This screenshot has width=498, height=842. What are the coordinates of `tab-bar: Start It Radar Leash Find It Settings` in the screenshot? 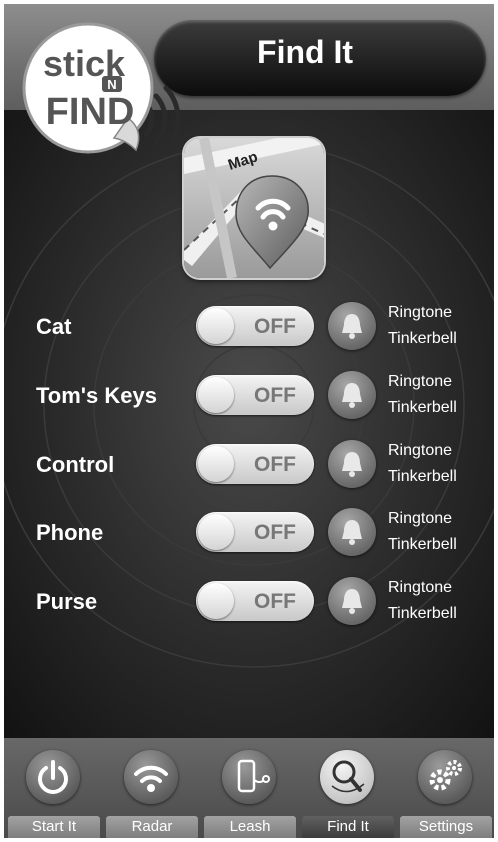 It's located at (249, 788).